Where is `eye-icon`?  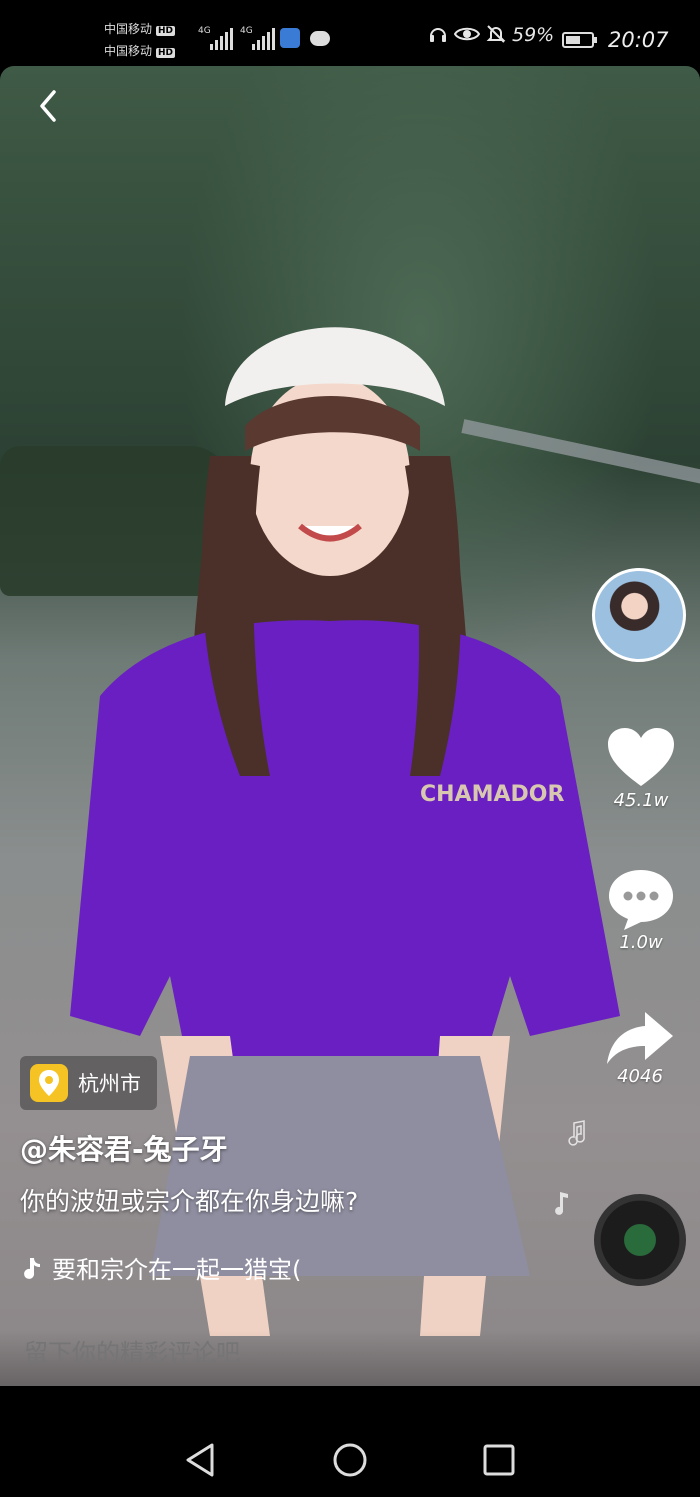
eye-icon is located at coordinates (467, 34).